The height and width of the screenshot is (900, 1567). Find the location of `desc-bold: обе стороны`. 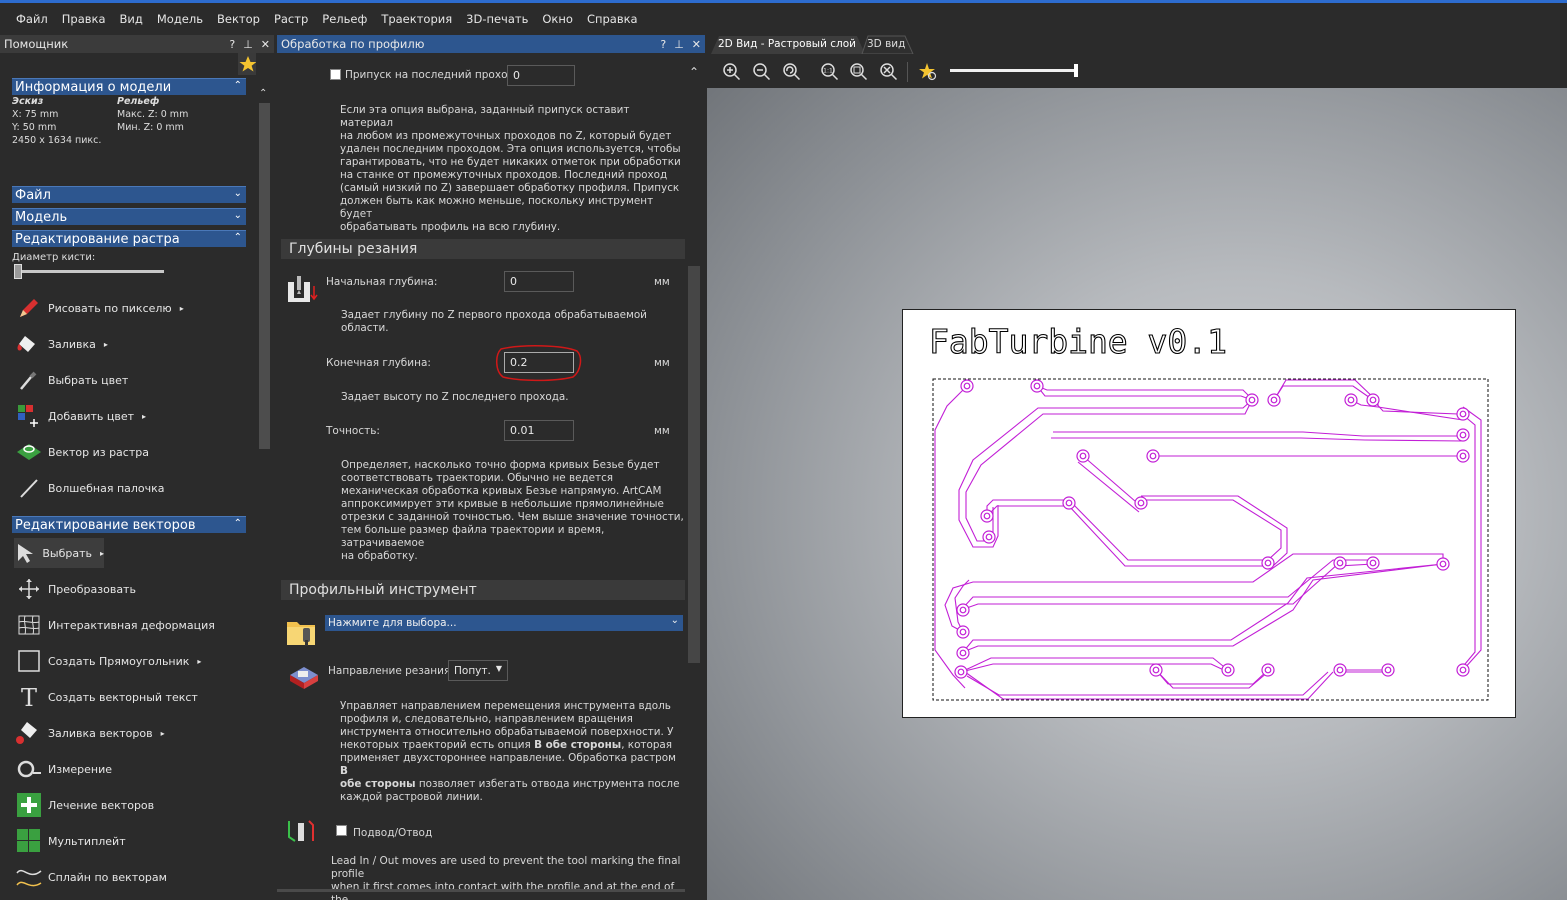

desc-bold: обе стороны is located at coordinates (378, 784).